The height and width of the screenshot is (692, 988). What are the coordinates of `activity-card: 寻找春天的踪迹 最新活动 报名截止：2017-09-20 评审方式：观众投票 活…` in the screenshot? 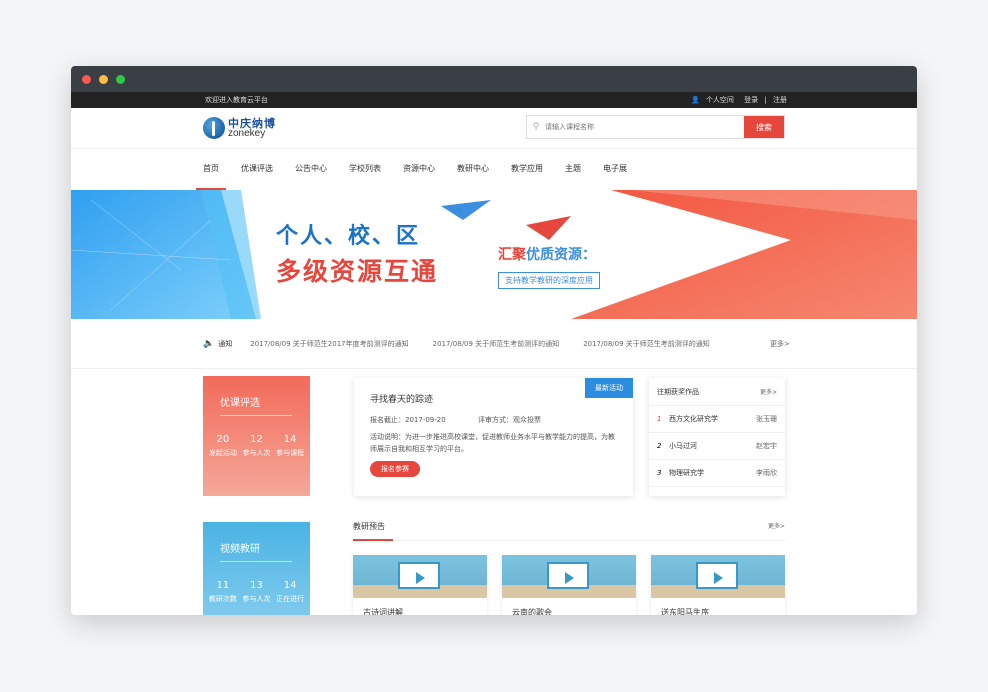 It's located at (493, 437).